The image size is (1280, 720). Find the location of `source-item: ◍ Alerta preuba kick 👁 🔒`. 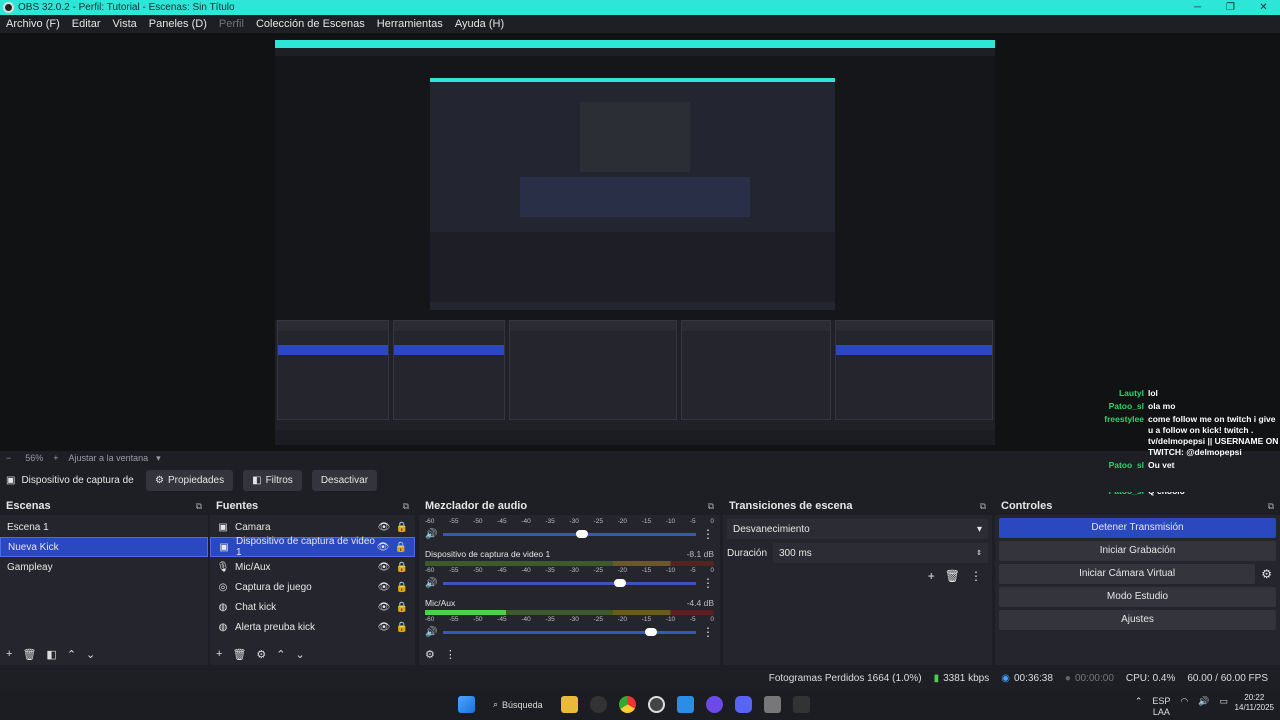

source-item: ◍ Alerta preuba kick 👁 🔒 is located at coordinates (312, 627).